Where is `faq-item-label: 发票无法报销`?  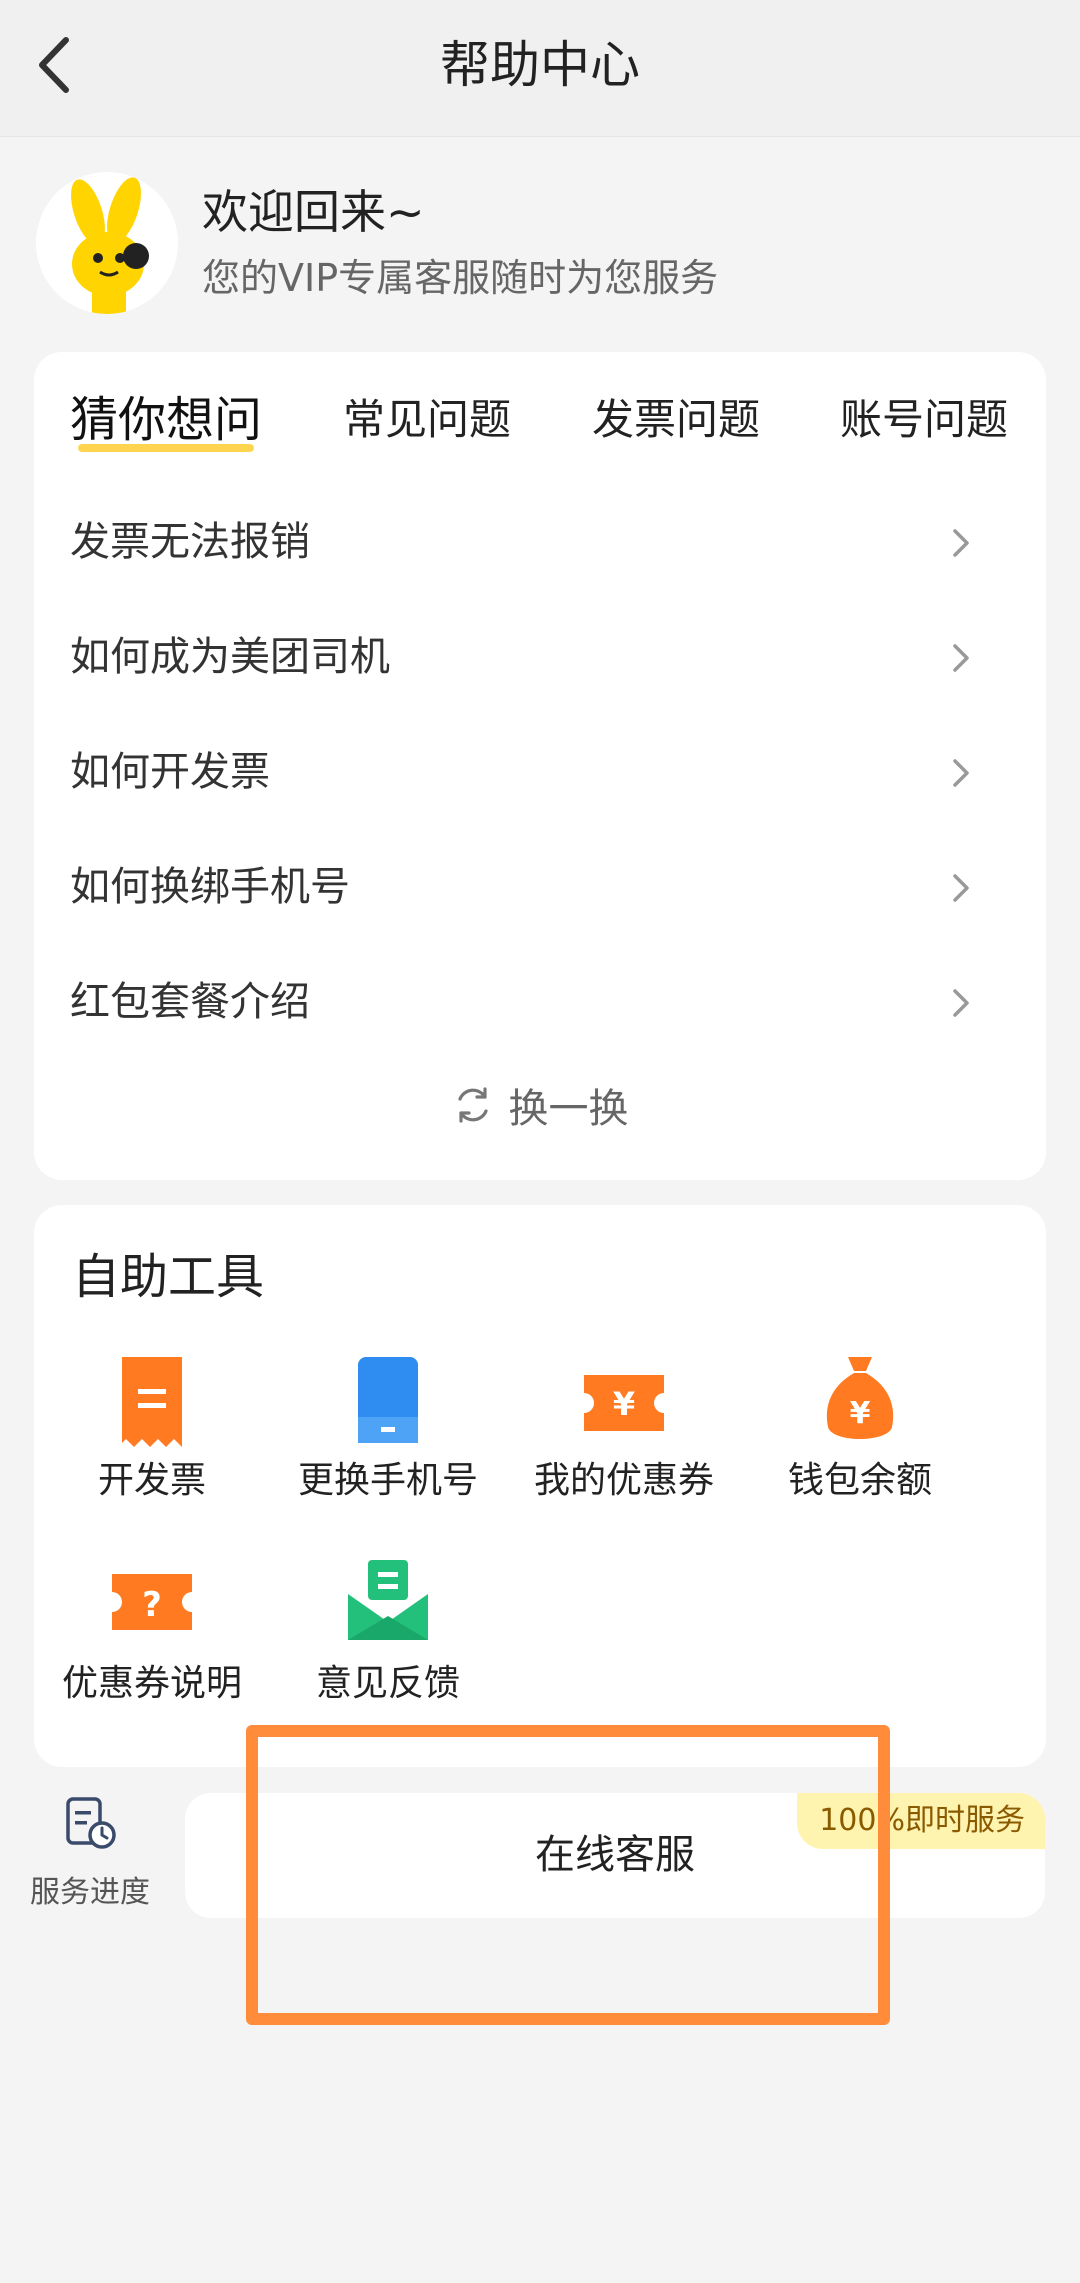
faq-item-label: 发票无法报销 is located at coordinates (190, 542).